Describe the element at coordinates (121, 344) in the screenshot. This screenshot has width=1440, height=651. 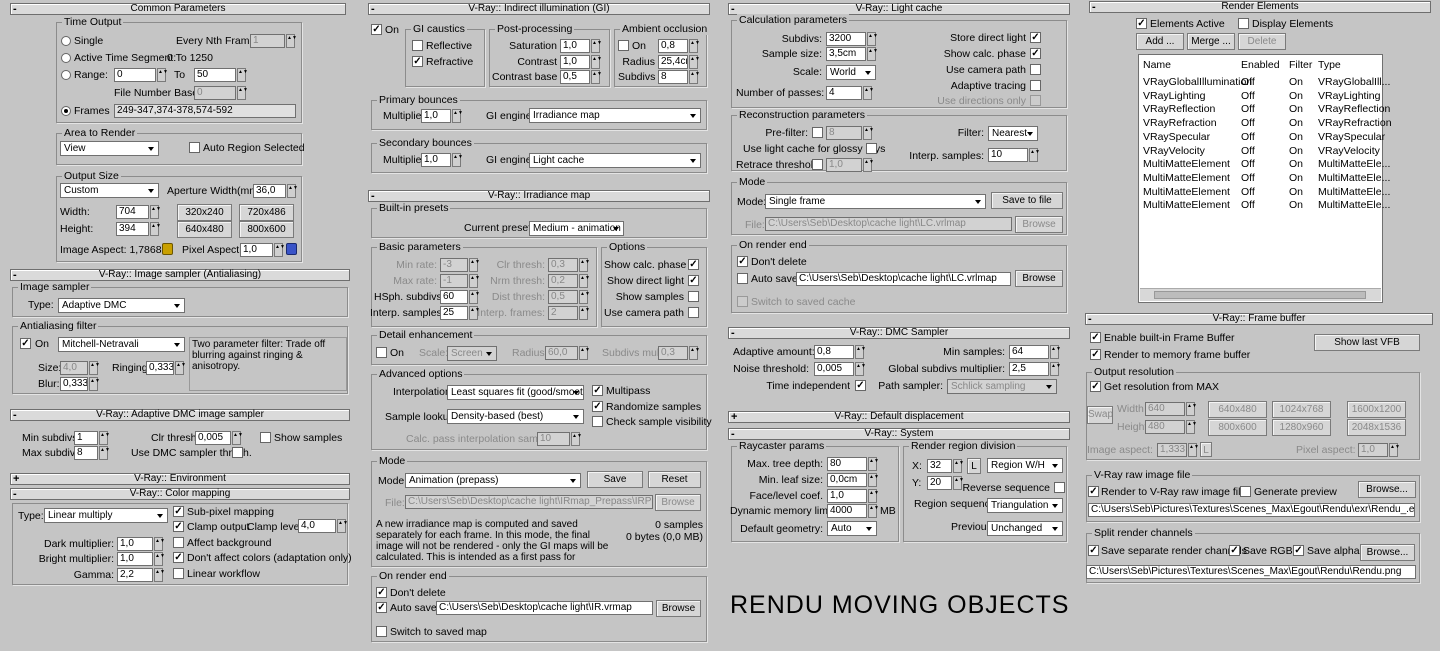
I see `filter-dropdown: Mitchell-Netravali` at that location.